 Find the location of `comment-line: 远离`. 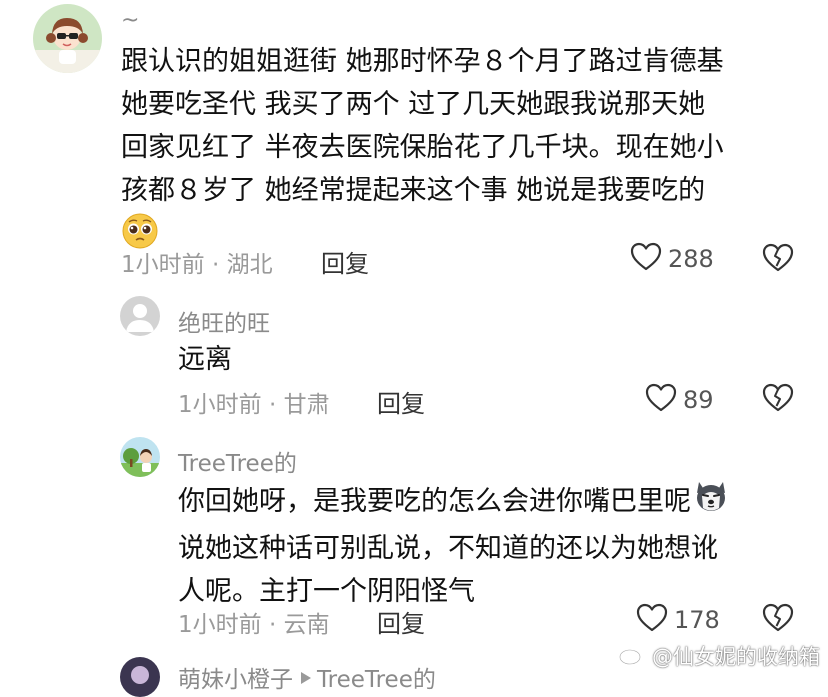

comment-line: 远离 is located at coordinates (205, 359).